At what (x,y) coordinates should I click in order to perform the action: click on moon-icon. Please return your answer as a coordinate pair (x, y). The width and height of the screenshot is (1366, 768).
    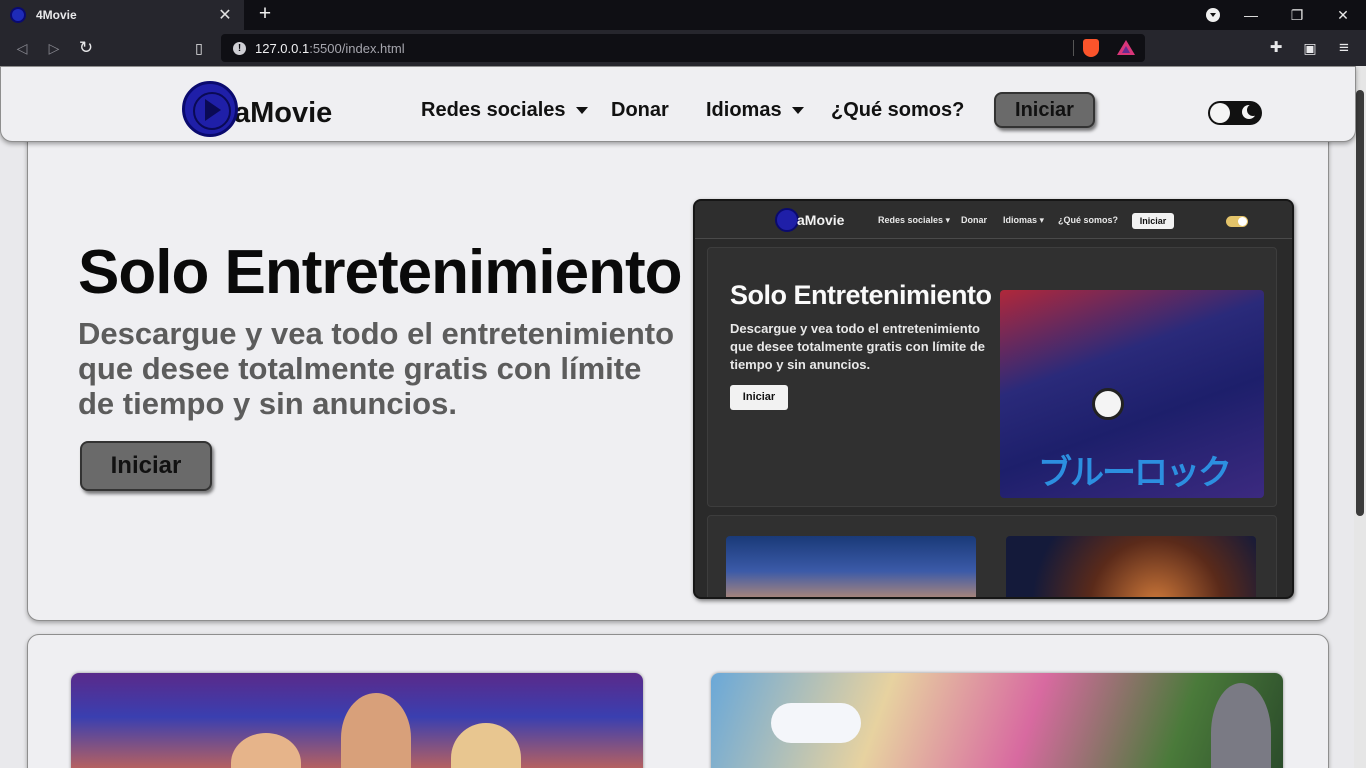
    Looking at the image, I should click on (1250, 111).